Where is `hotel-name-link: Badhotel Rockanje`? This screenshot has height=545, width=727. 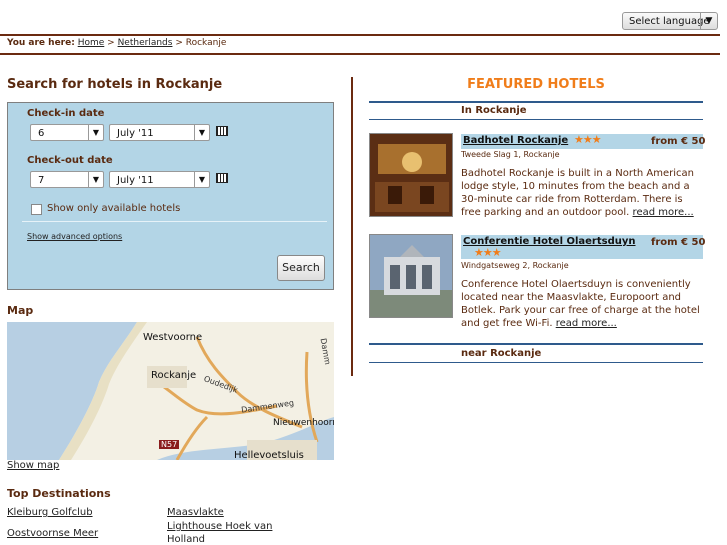
hotel-name-link: Badhotel Rockanje is located at coordinates (515, 140).